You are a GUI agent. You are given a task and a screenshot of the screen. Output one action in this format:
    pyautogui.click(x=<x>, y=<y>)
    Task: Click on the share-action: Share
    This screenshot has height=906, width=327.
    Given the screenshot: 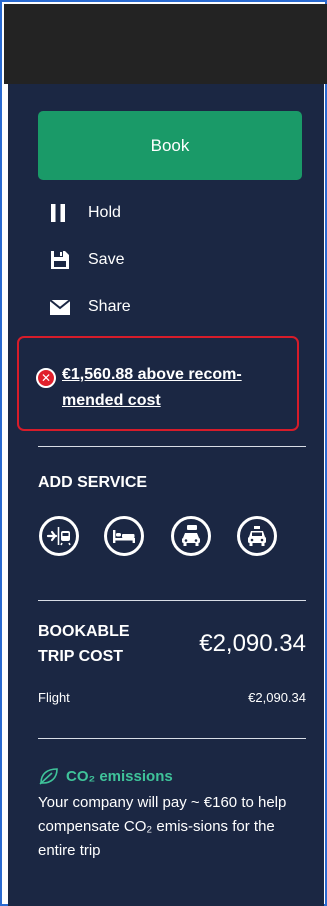 What is the action you would take?
    pyautogui.click(x=90, y=307)
    